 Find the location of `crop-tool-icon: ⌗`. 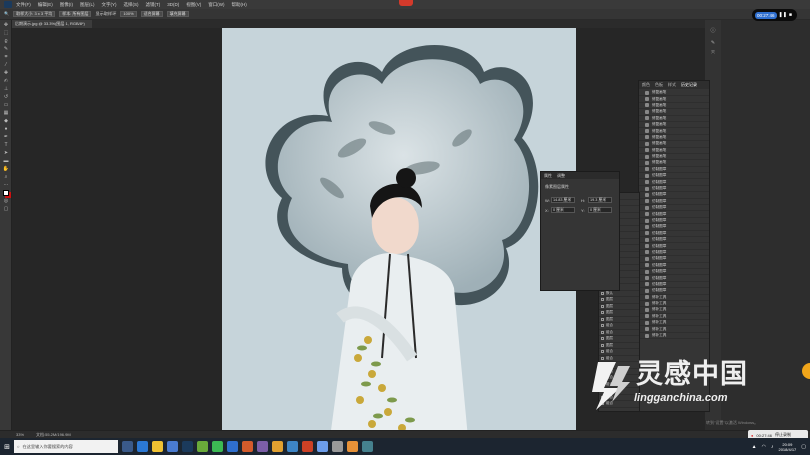

crop-tool-icon: ⌗ is located at coordinates (6, 57).